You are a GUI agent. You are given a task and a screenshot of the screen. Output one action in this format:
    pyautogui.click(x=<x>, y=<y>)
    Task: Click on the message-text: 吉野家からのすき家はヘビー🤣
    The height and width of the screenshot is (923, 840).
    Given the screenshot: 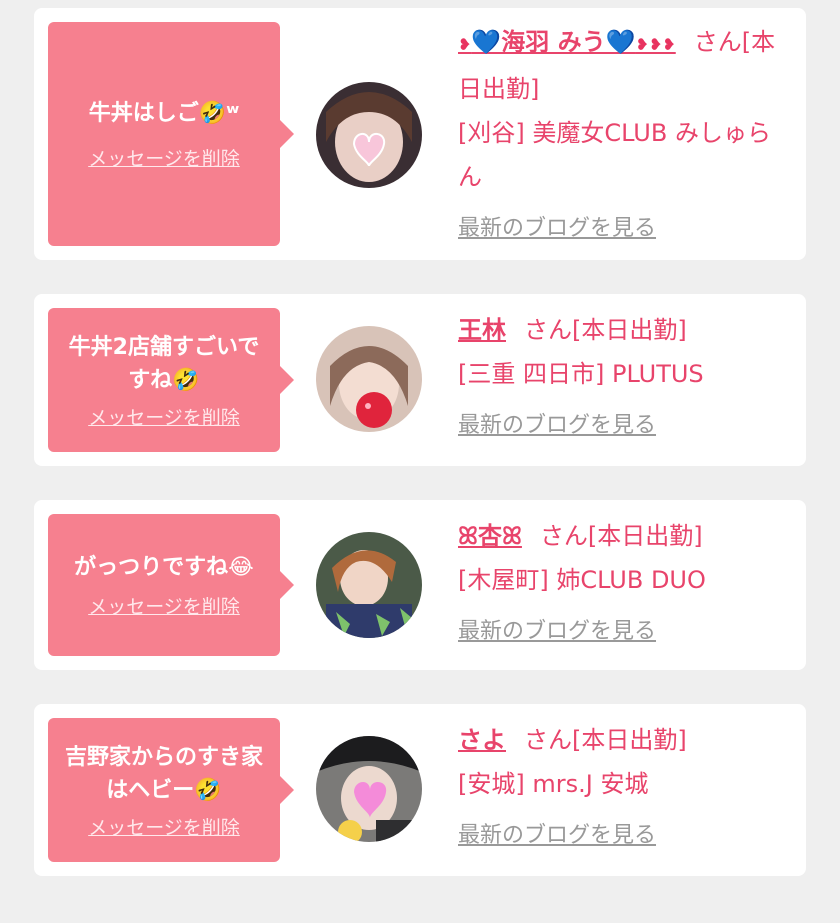 What is the action you would take?
    pyautogui.click(x=163, y=773)
    